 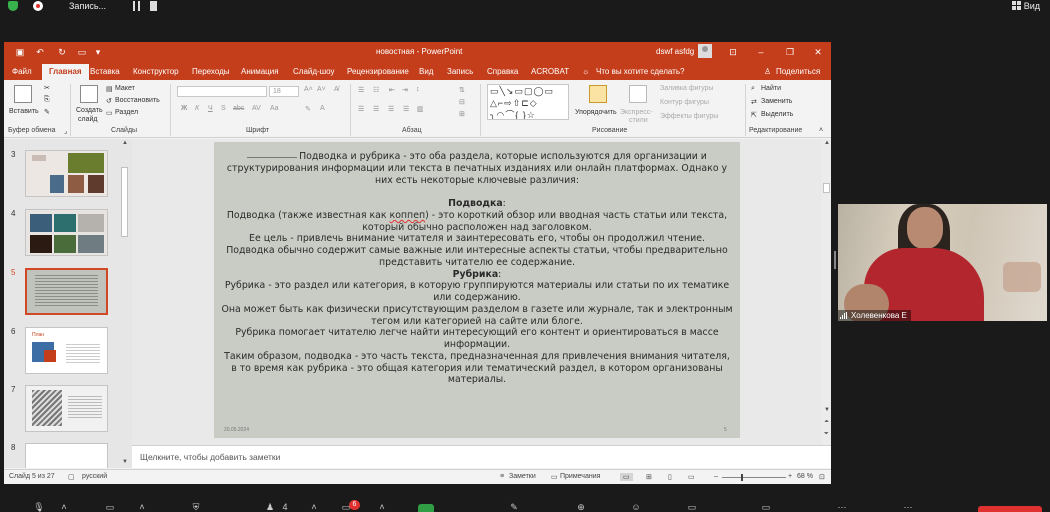 I want to click on spellcheck-icon: ▢, so click(x=71, y=477).